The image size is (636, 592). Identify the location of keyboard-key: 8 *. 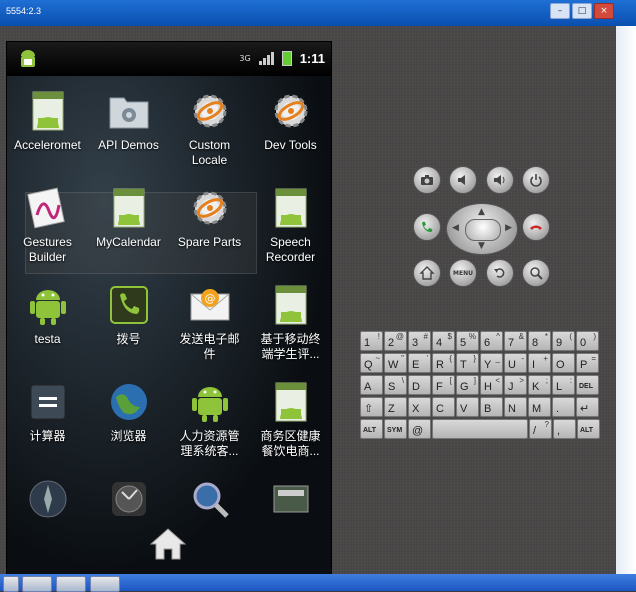
(539, 341).